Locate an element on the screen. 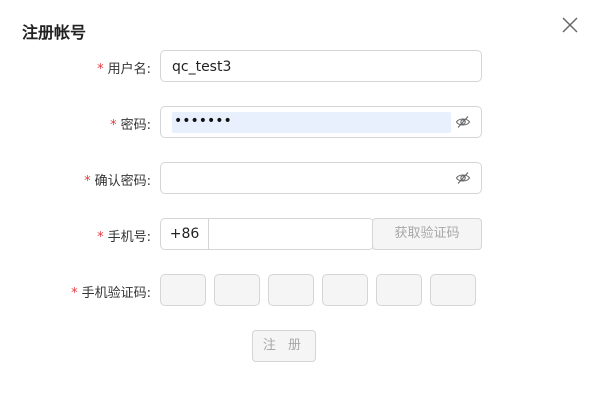  password-label: * 密码: is located at coordinates (130, 125).